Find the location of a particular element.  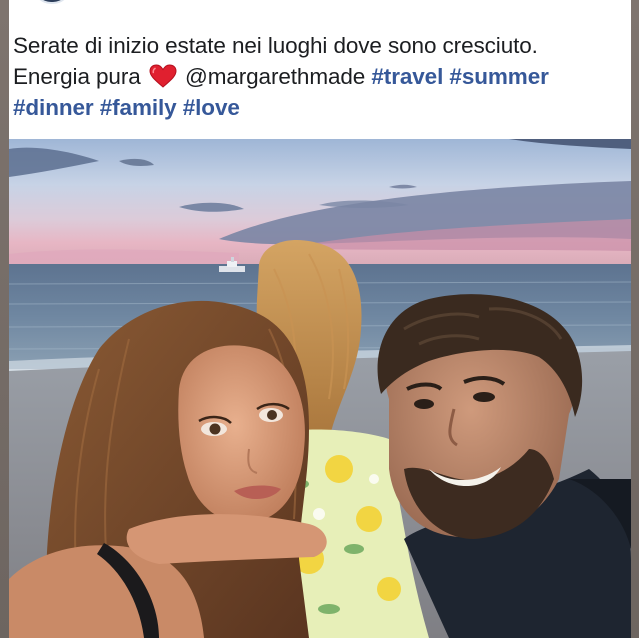

hashtag-family: #family is located at coordinates (138, 107).